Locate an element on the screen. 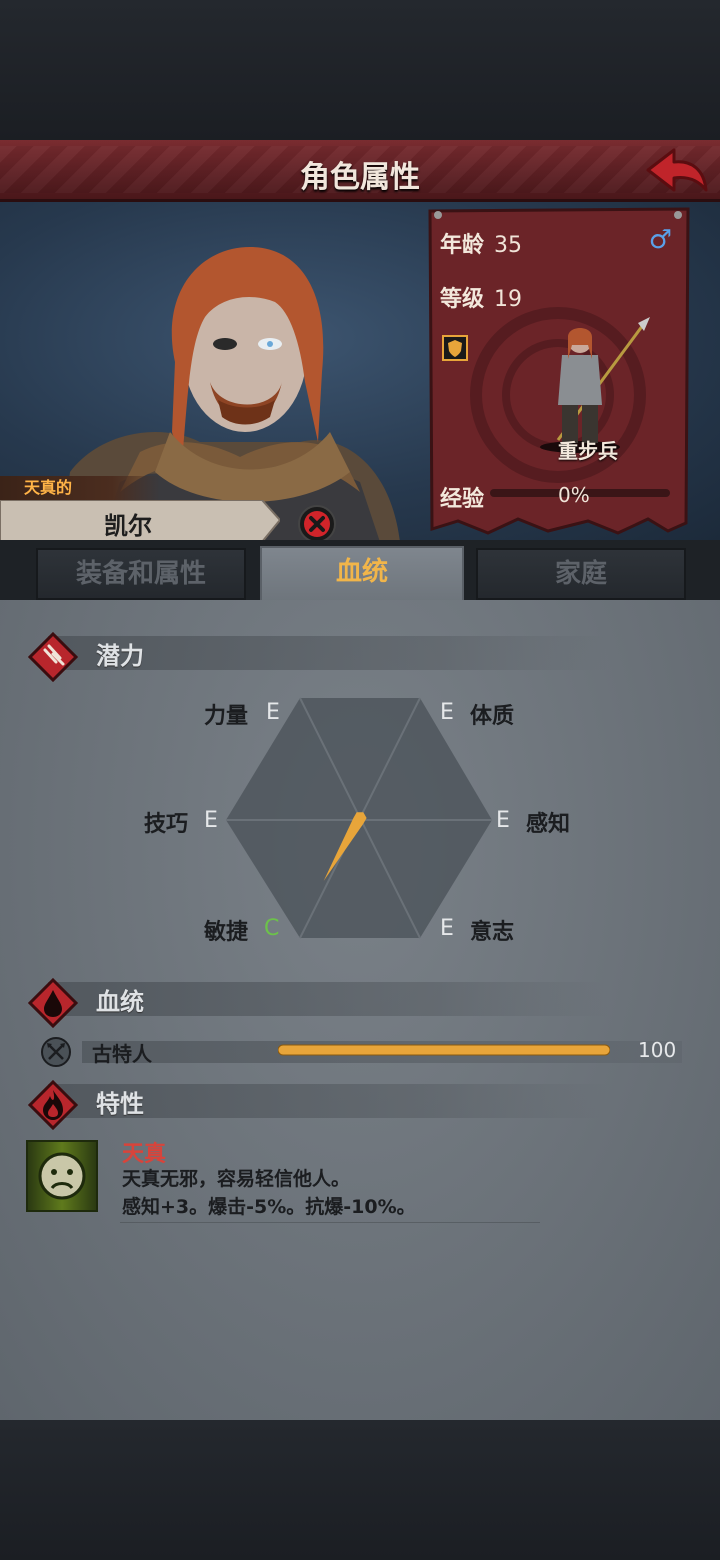 The image size is (720, 1560). age-row: 年龄 35 is located at coordinates (481, 243).